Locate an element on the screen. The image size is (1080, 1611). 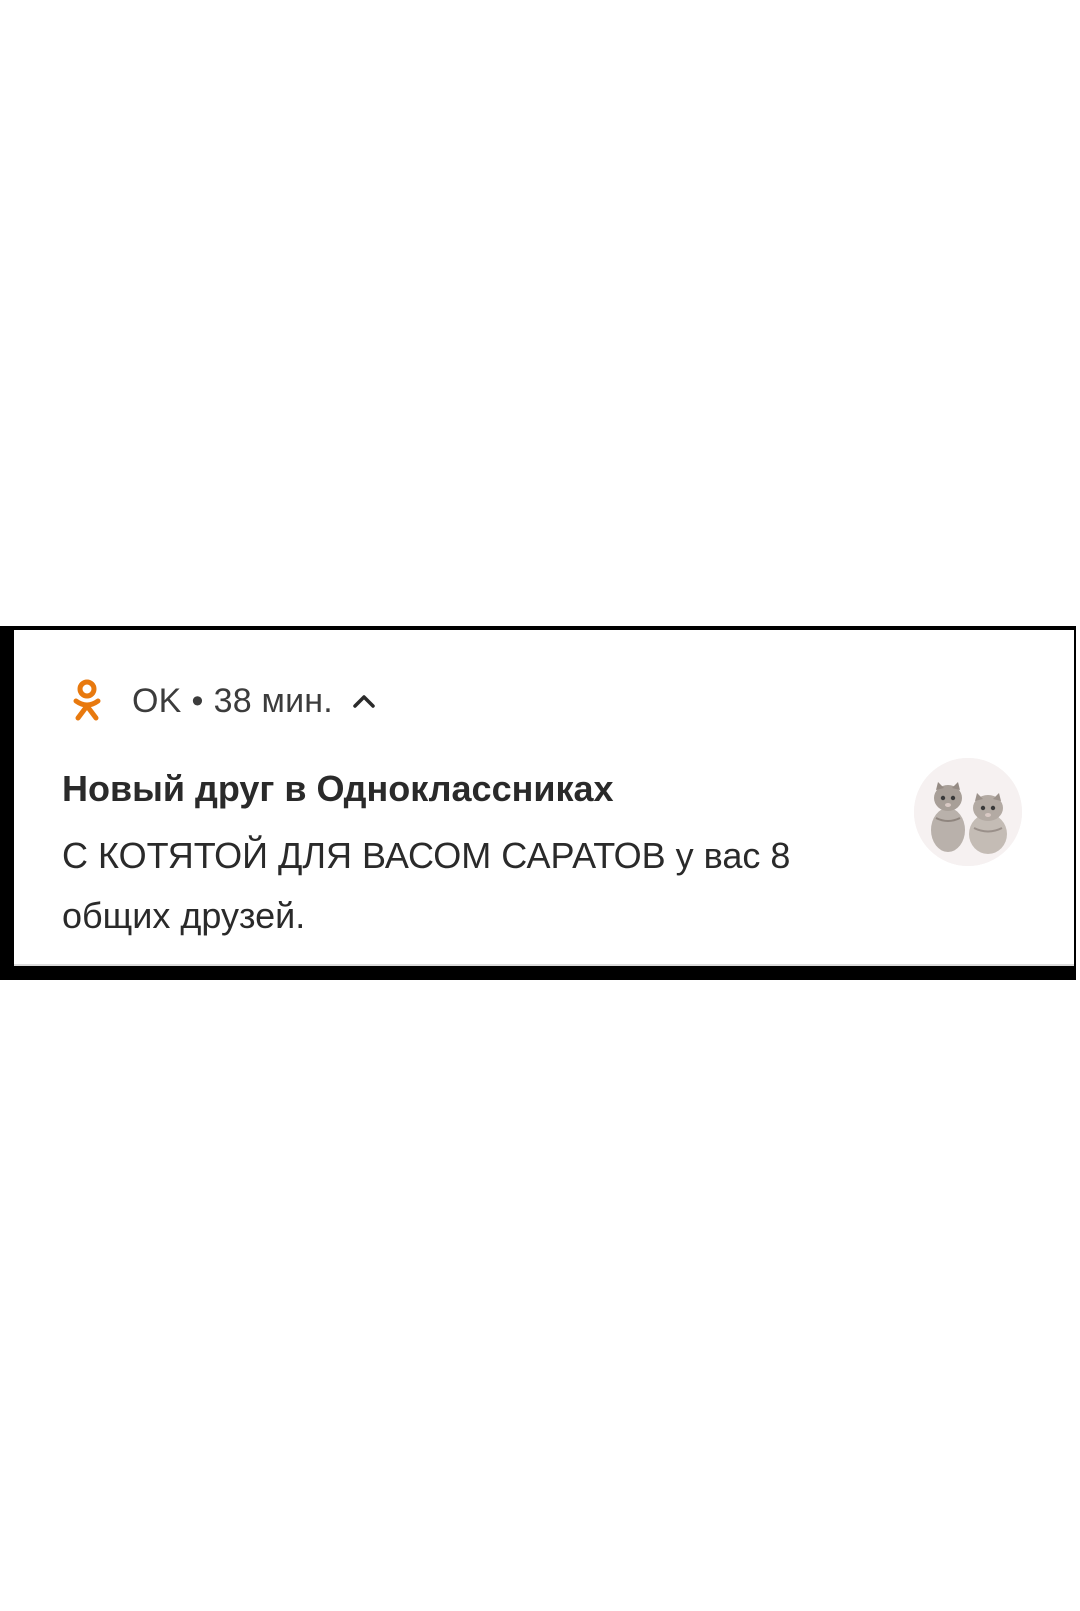
kittens-avatar-image is located at coordinates (968, 812).